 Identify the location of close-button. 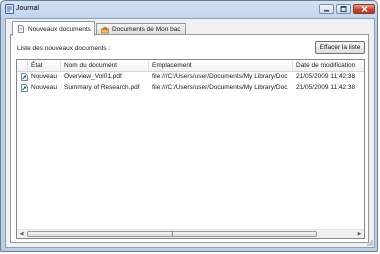
(364, 9).